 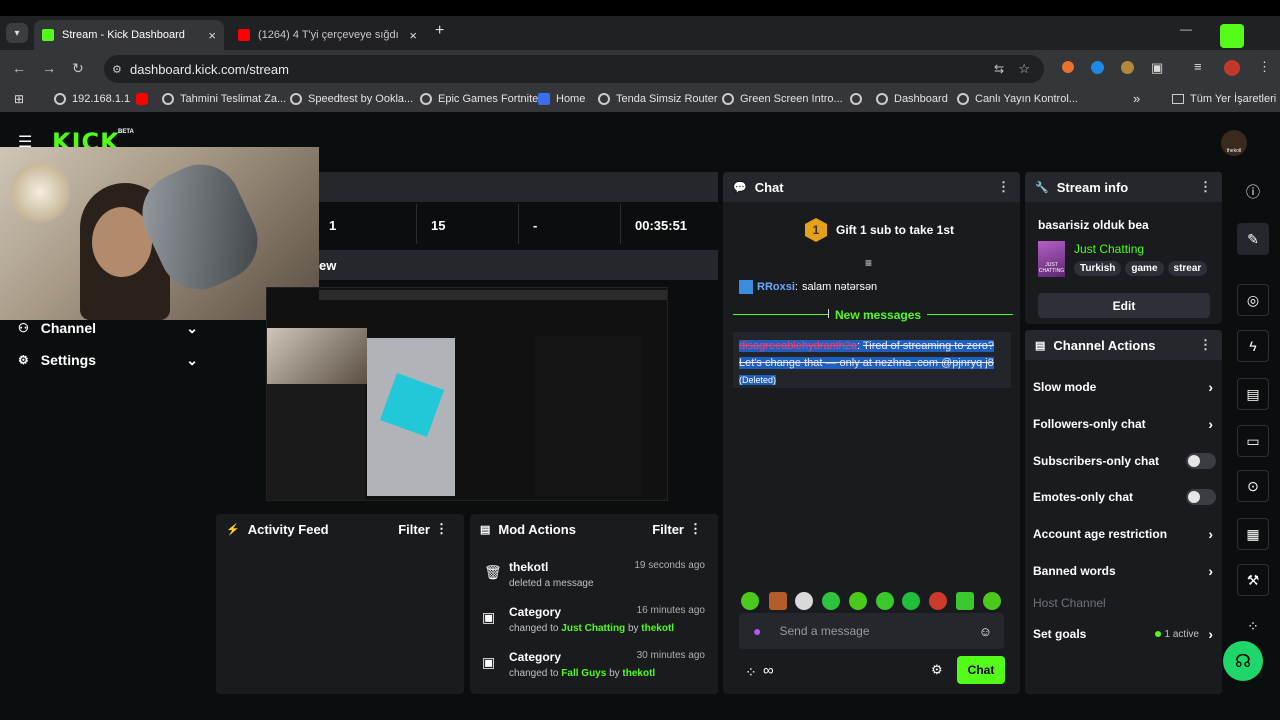 What do you see at coordinates (479, 99) in the screenshot?
I see `bookmark-item: Epic Games Fortnite` at bounding box center [479, 99].